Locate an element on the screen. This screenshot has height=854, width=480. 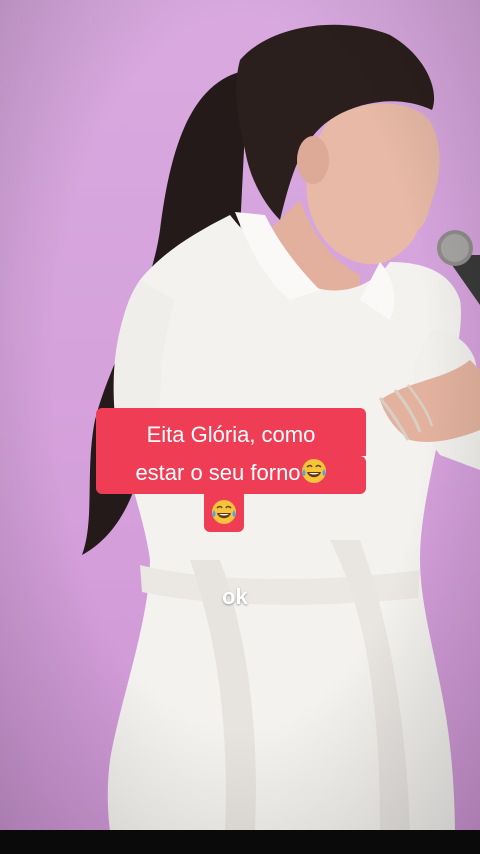
caption-line-1-text: Eita Glória, como is located at coordinates (231, 434).